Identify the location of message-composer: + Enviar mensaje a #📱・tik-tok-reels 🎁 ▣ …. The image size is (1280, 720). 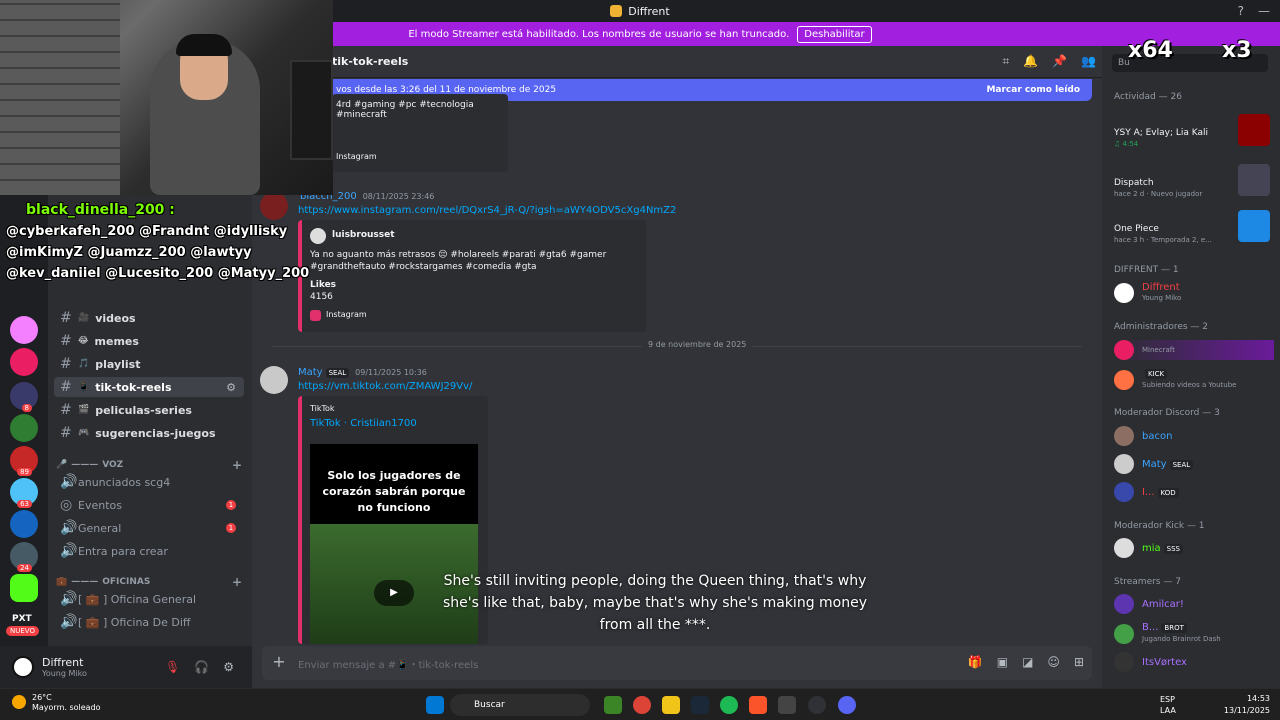
(677, 663).